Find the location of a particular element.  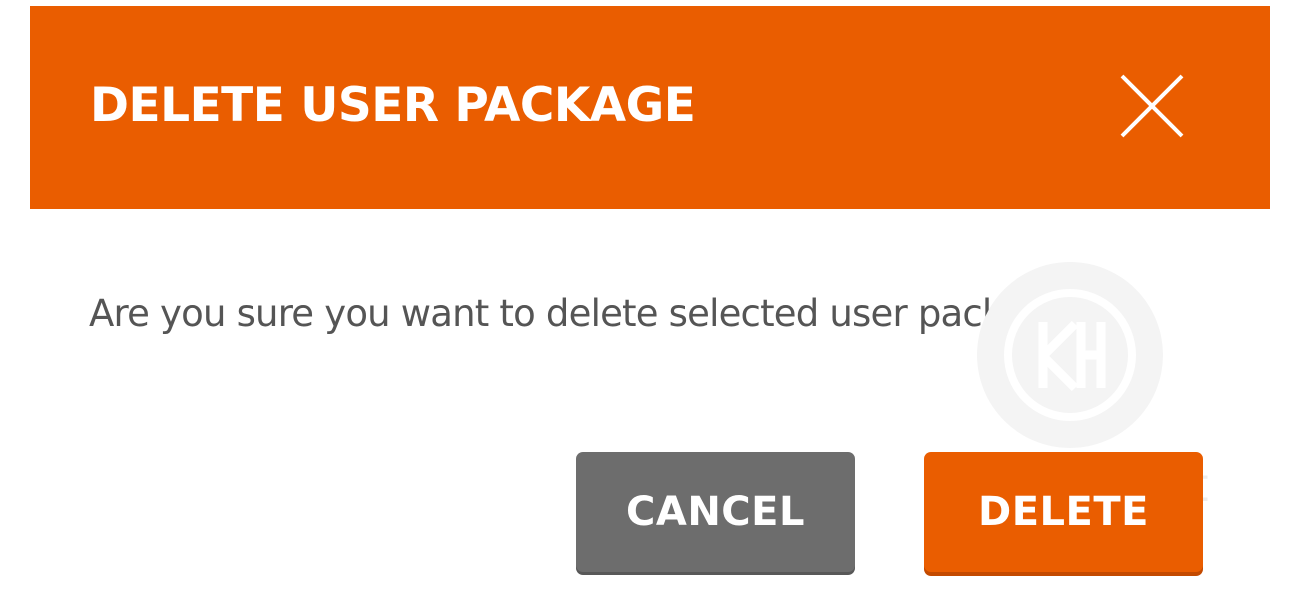

dialog-title: DELETE USER PACKAGE is located at coordinates (393, 105).